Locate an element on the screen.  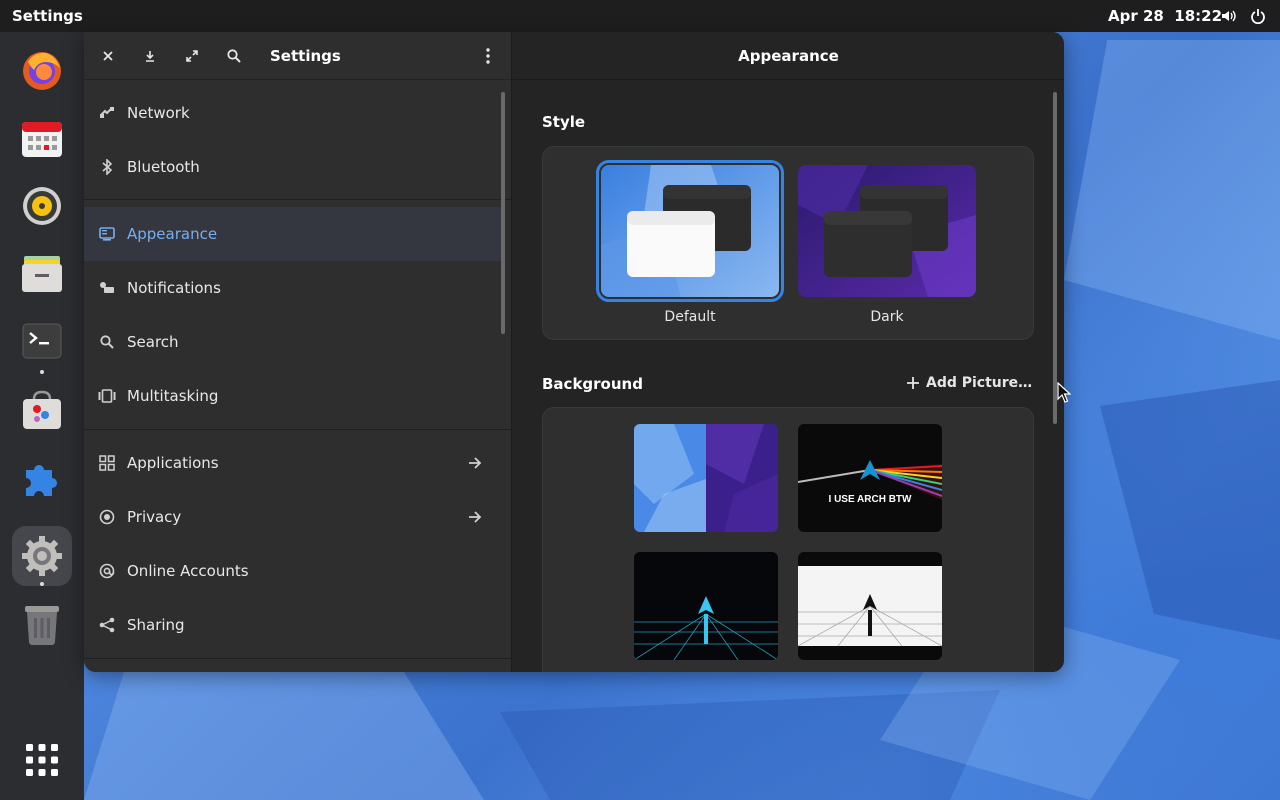
search-button is located at coordinates (234, 56).